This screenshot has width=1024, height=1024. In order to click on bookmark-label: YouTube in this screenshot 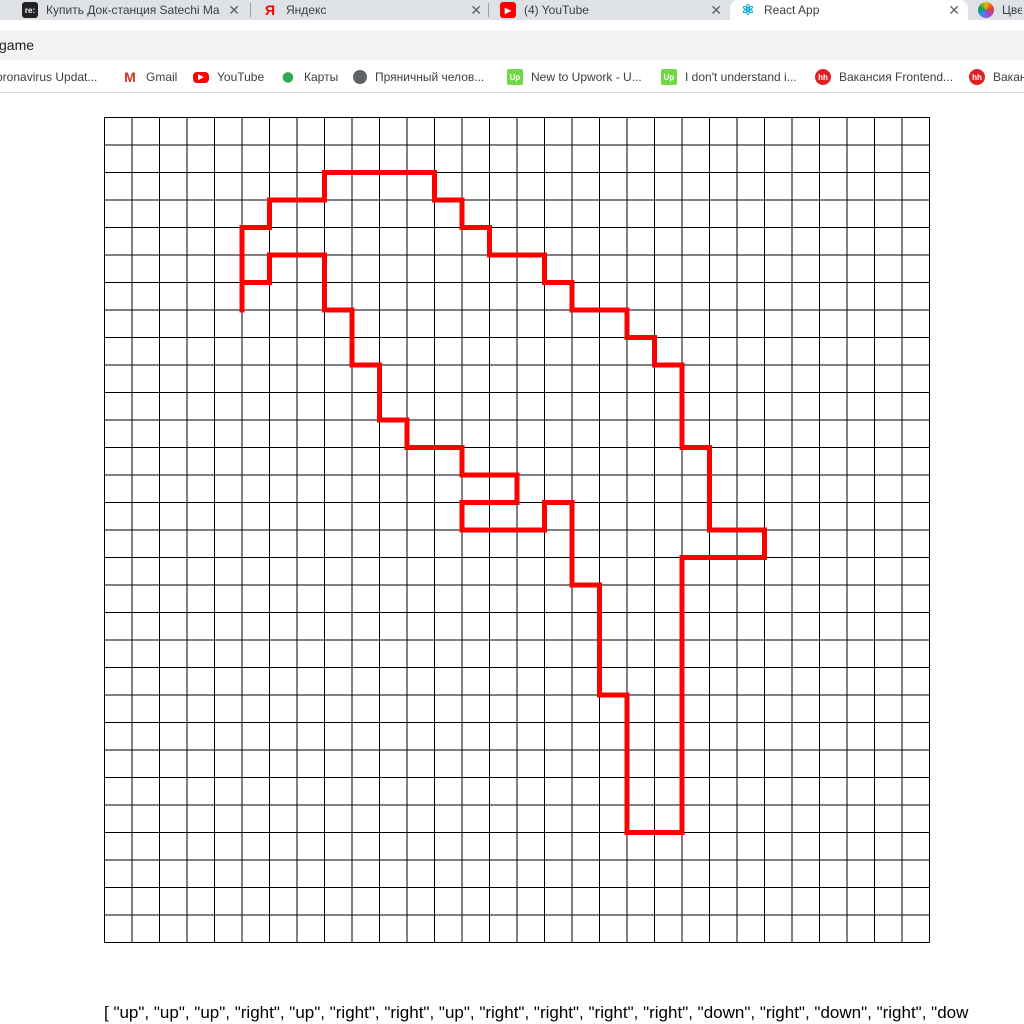, I will do `click(241, 77)`.